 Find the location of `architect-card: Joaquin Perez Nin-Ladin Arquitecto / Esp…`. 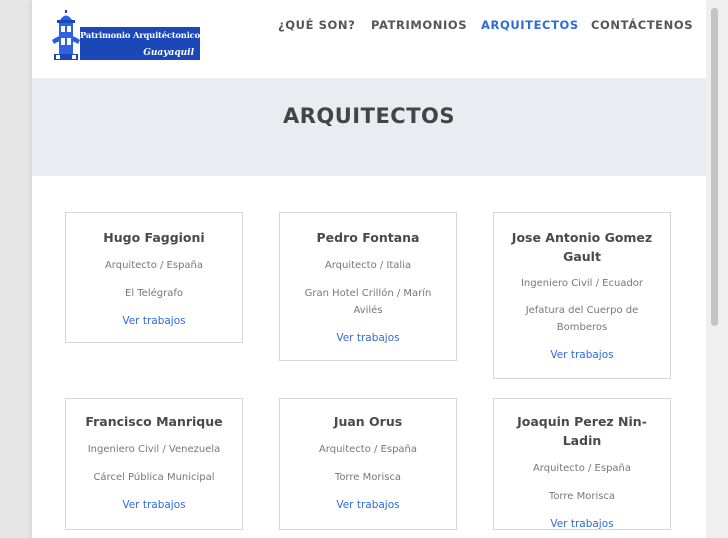

architect-card: Joaquin Perez Nin-Ladin Arquitecto / Esp… is located at coordinates (582, 464).